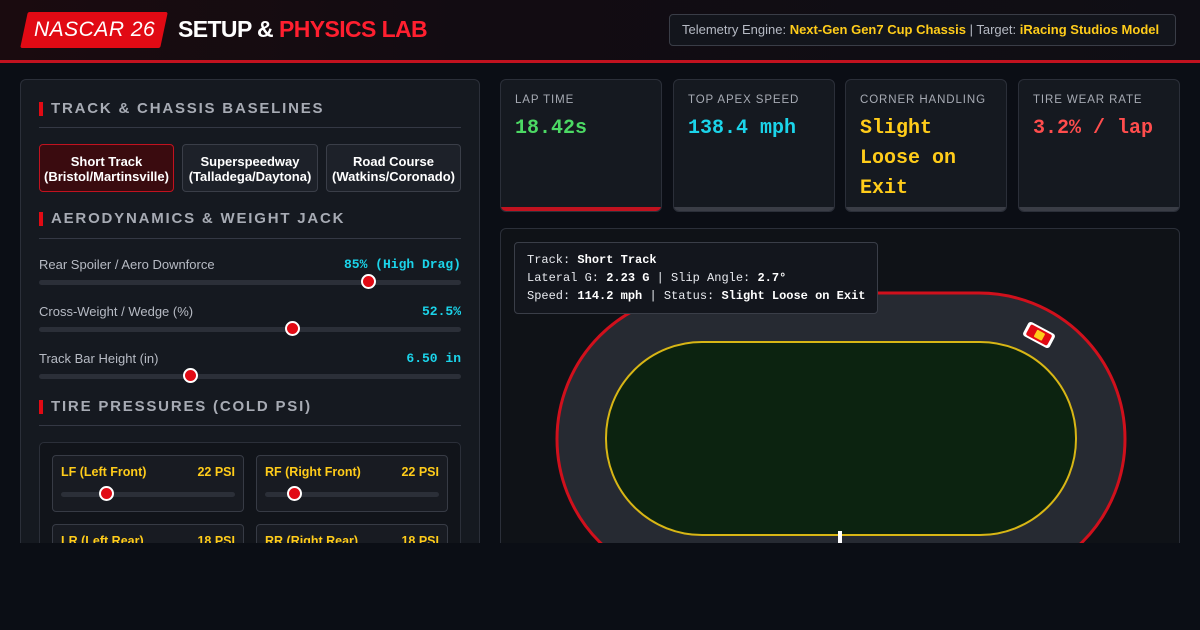  Describe the element at coordinates (99, 358) in the screenshot. I see `track-bar-label: Track Bar Height (in)` at that location.